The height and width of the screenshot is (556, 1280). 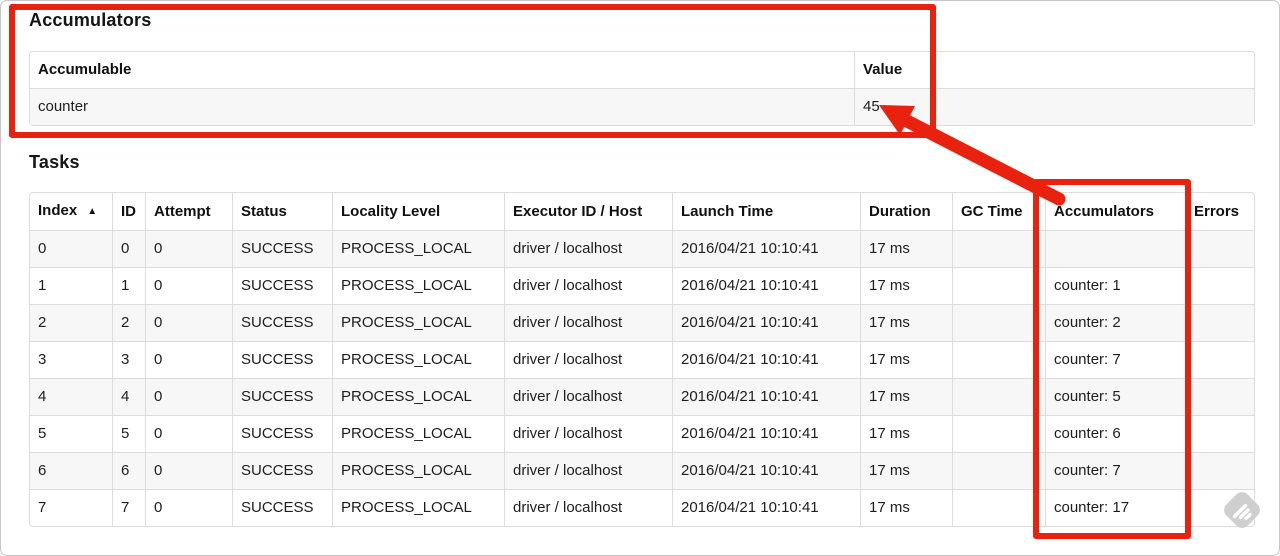 What do you see at coordinates (71, 507) in the screenshot?
I see `index-cell: 7` at bounding box center [71, 507].